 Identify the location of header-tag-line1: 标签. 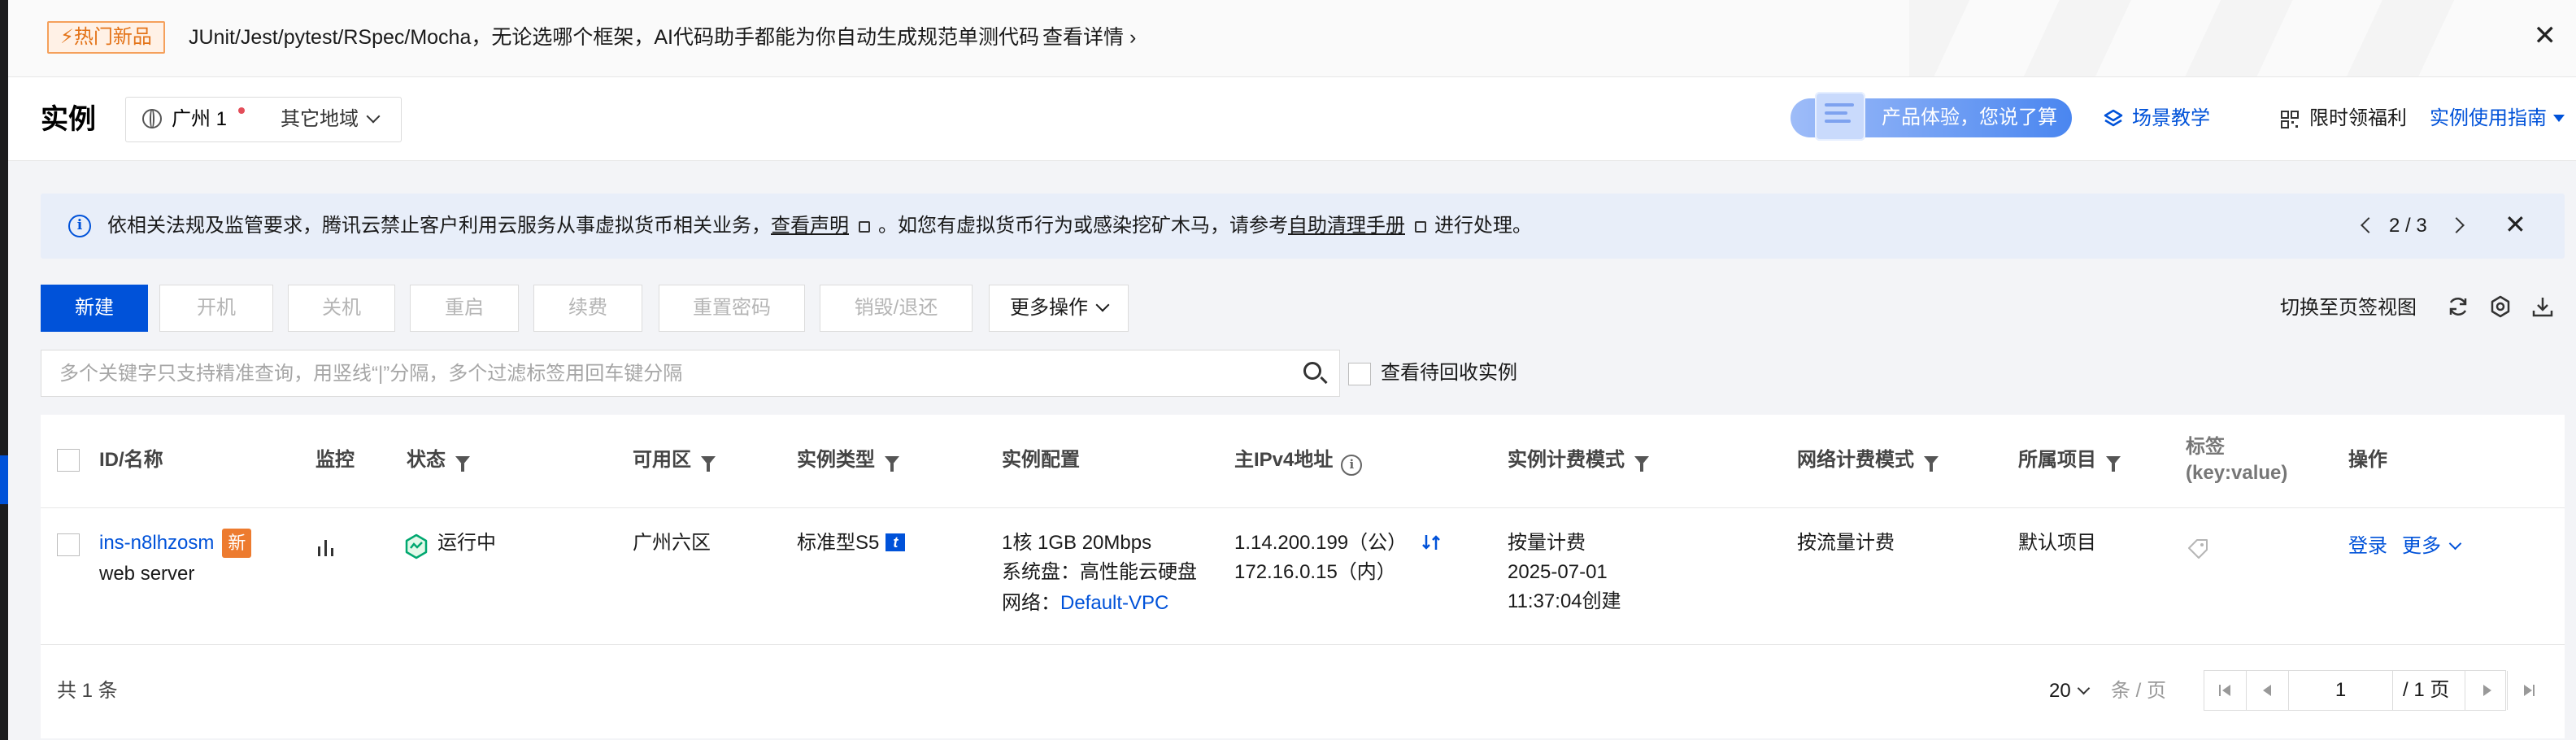
(2205, 447).